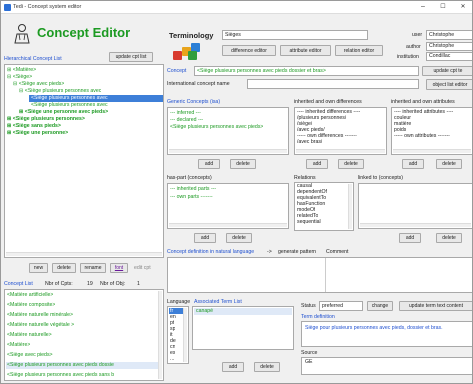  Describe the element at coordinates (449, 238) in the screenshot. I see `linked-delete-button: delete` at that location.